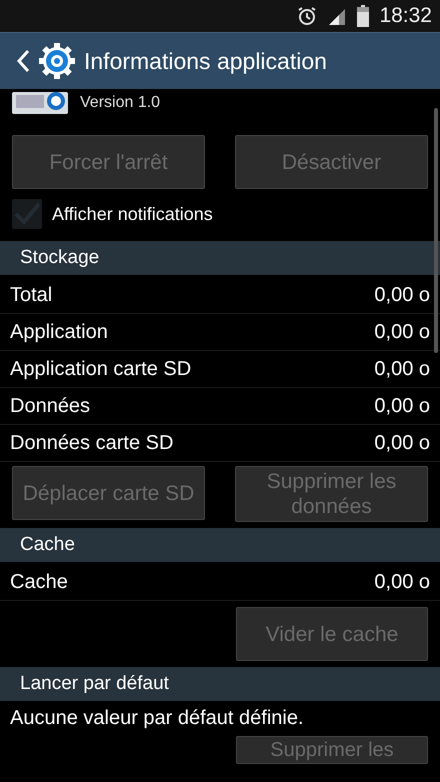 This screenshot has width=440, height=782. Describe the element at coordinates (31, 295) in the screenshot. I see `row-label: Total` at that location.